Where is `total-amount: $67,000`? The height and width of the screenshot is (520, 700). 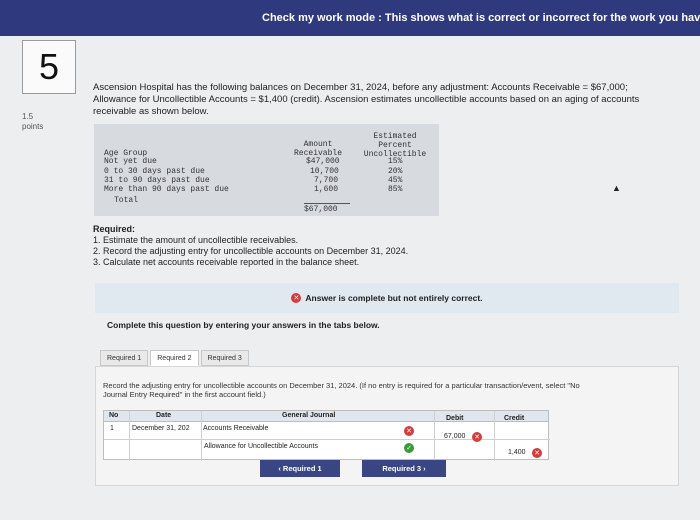 total-amount: $67,000 is located at coordinates (321, 209).